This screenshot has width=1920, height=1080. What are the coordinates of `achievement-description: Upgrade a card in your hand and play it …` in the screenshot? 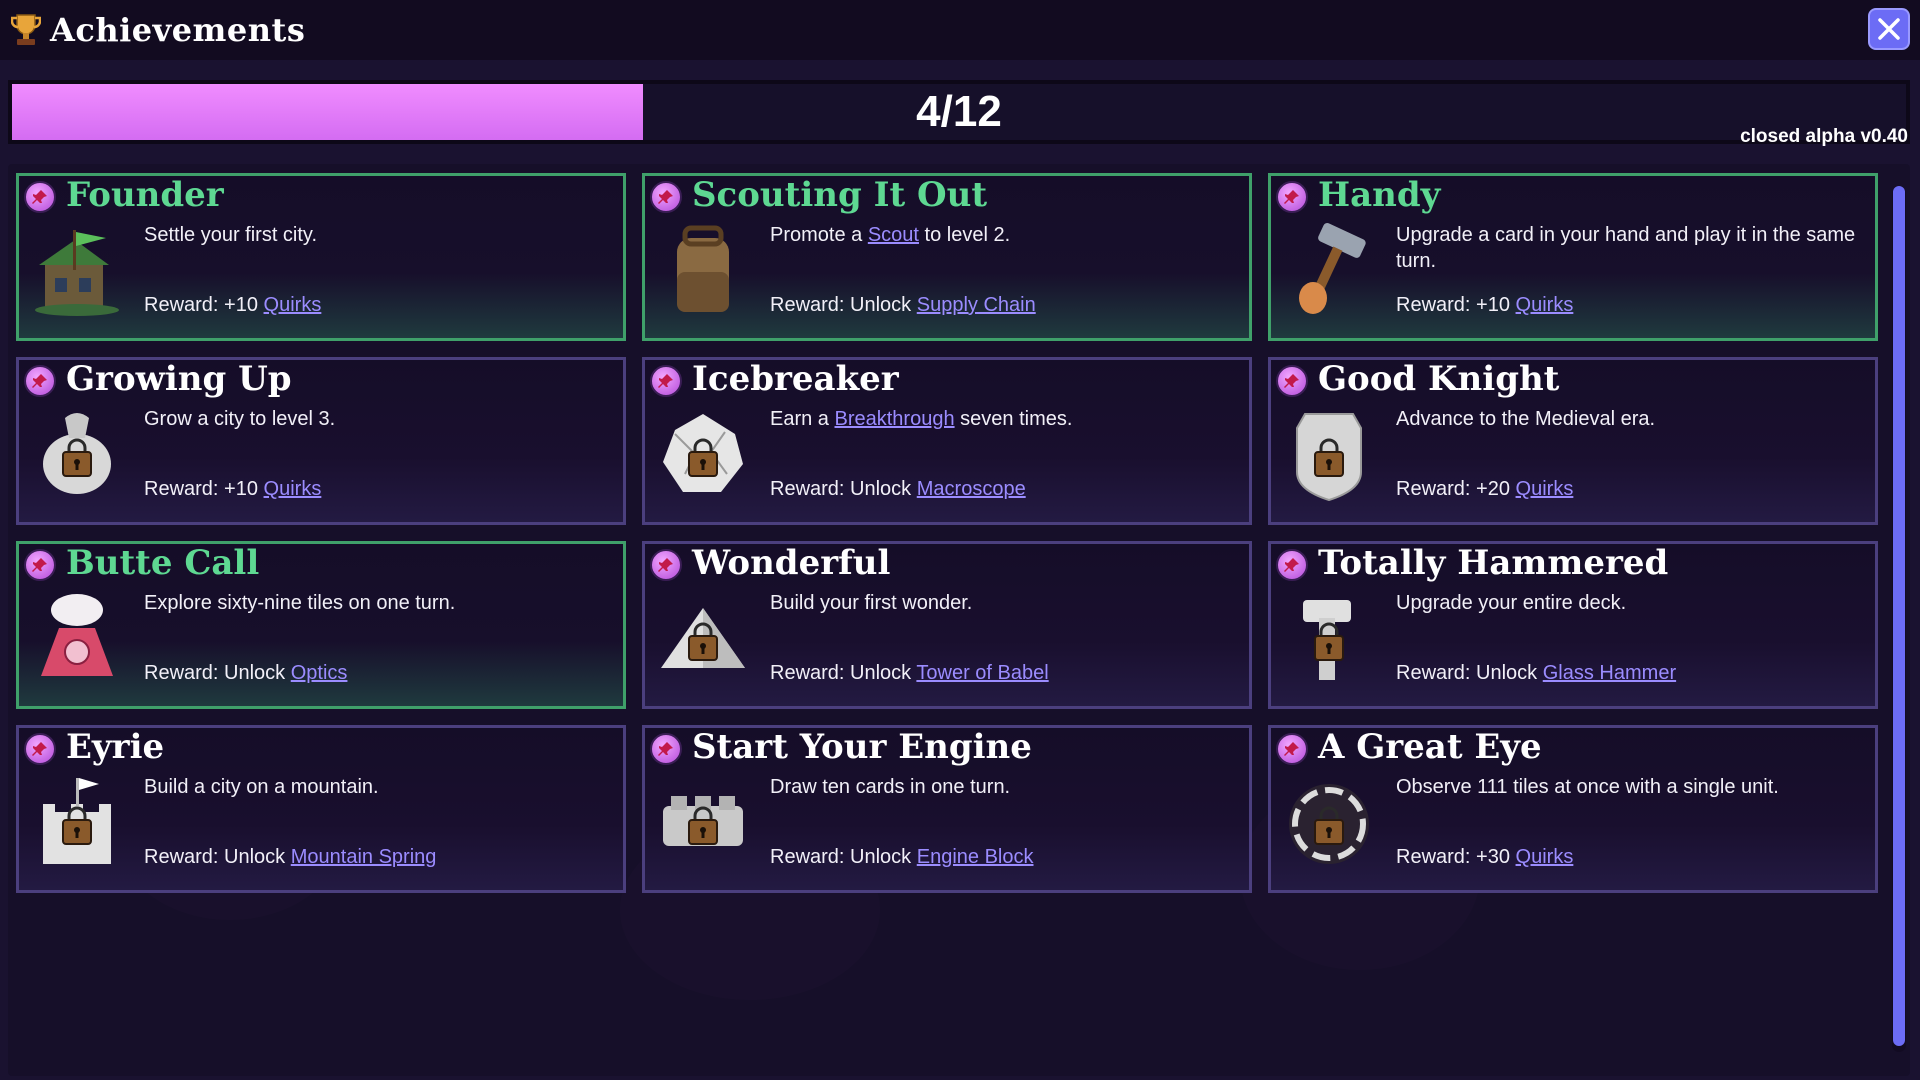 It's located at (1631, 248).